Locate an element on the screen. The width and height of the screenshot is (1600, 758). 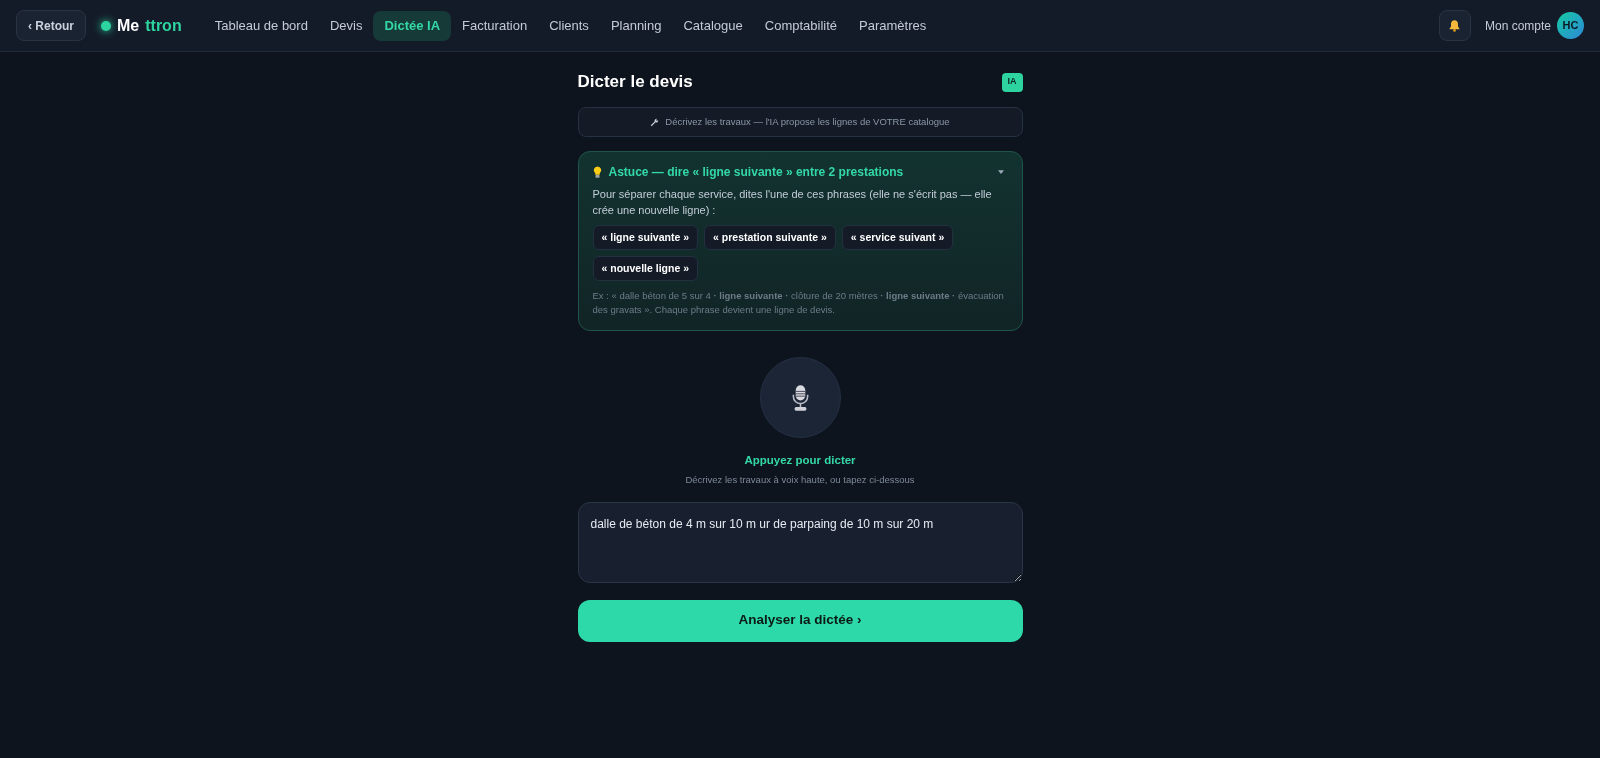
phrase-chip: « prestation suivante » is located at coordinates (770, 237).